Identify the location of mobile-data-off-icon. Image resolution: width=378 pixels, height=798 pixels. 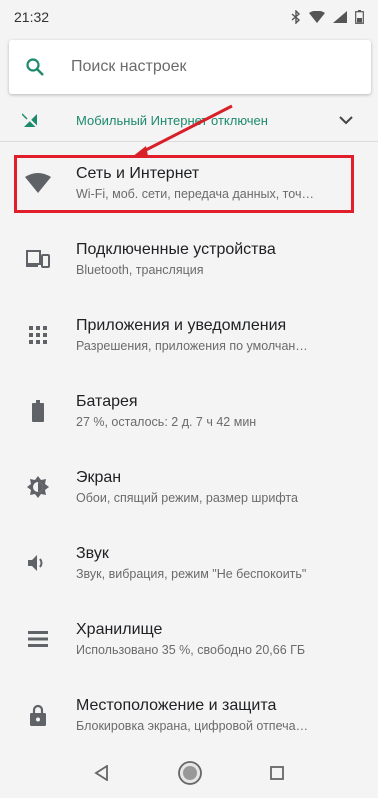
(42, 120).